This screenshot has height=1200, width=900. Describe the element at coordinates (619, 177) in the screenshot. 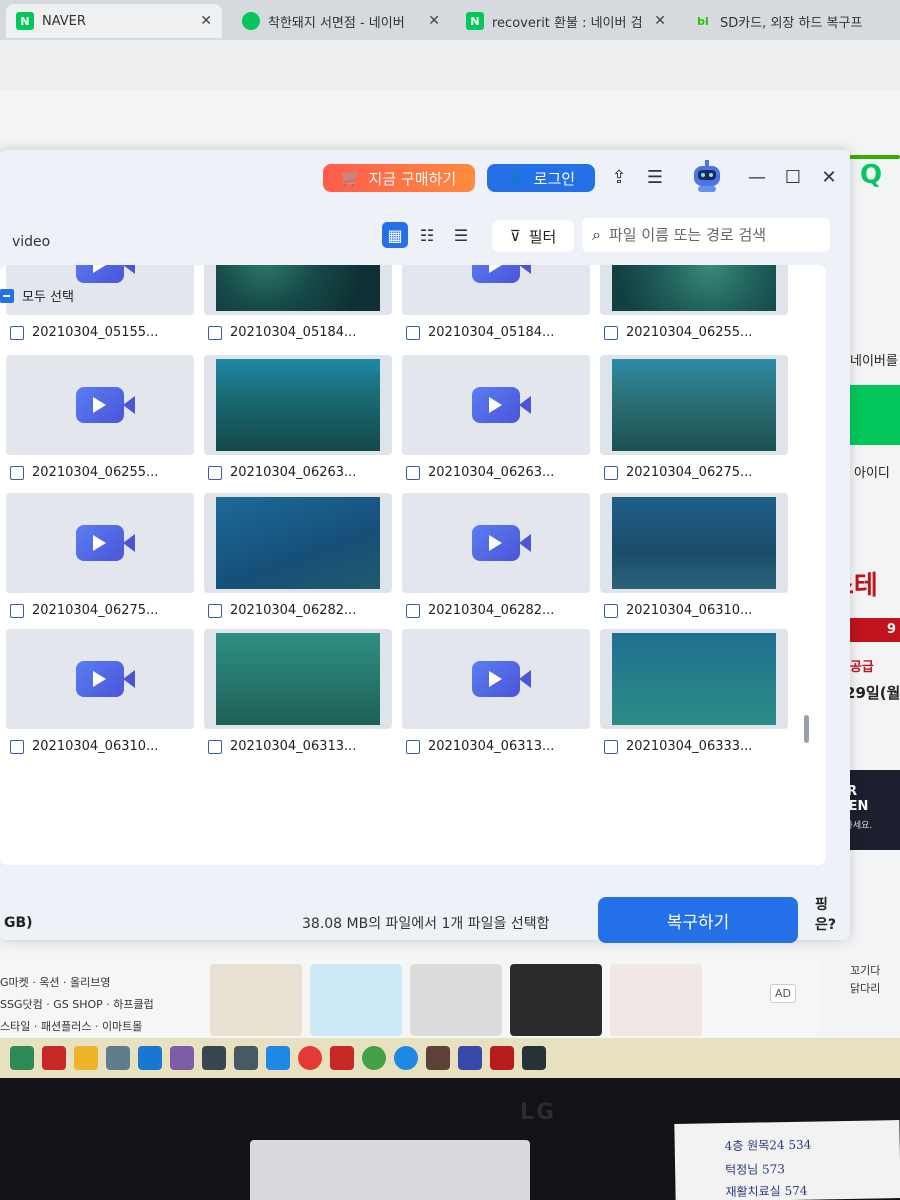

I see `share-icon: ⇪` at that location.